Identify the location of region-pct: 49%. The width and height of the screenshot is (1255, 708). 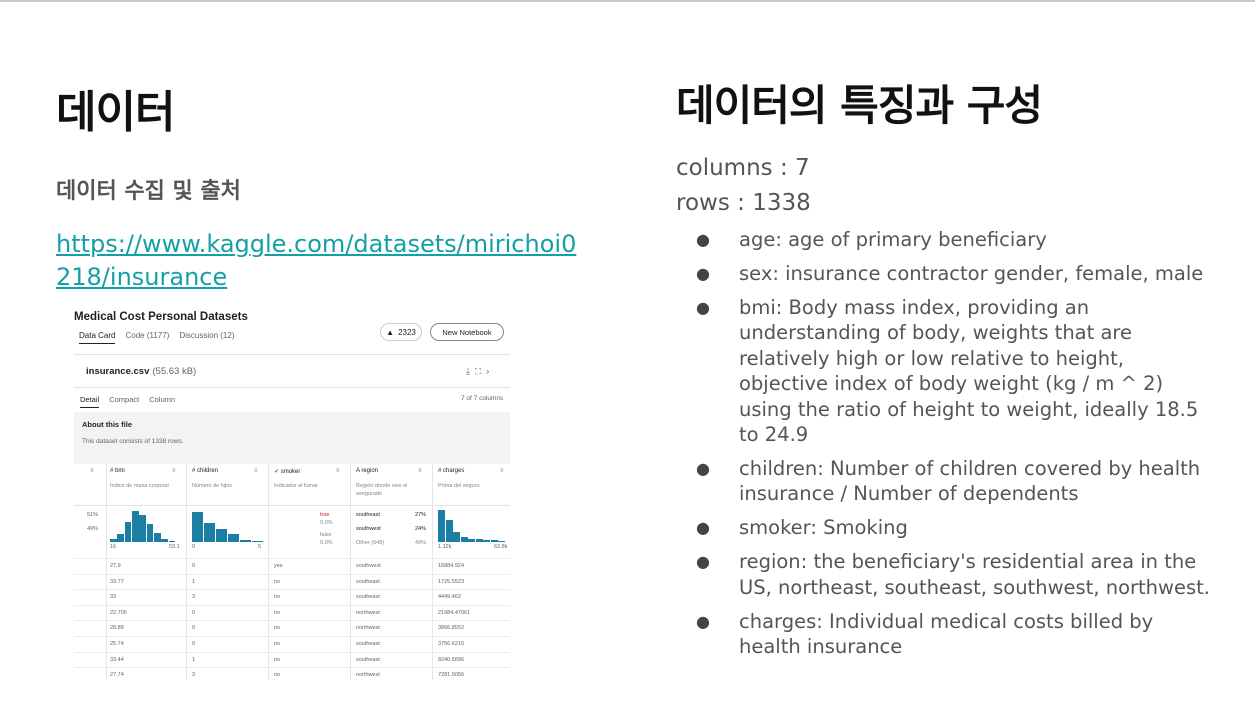
(421, 543).